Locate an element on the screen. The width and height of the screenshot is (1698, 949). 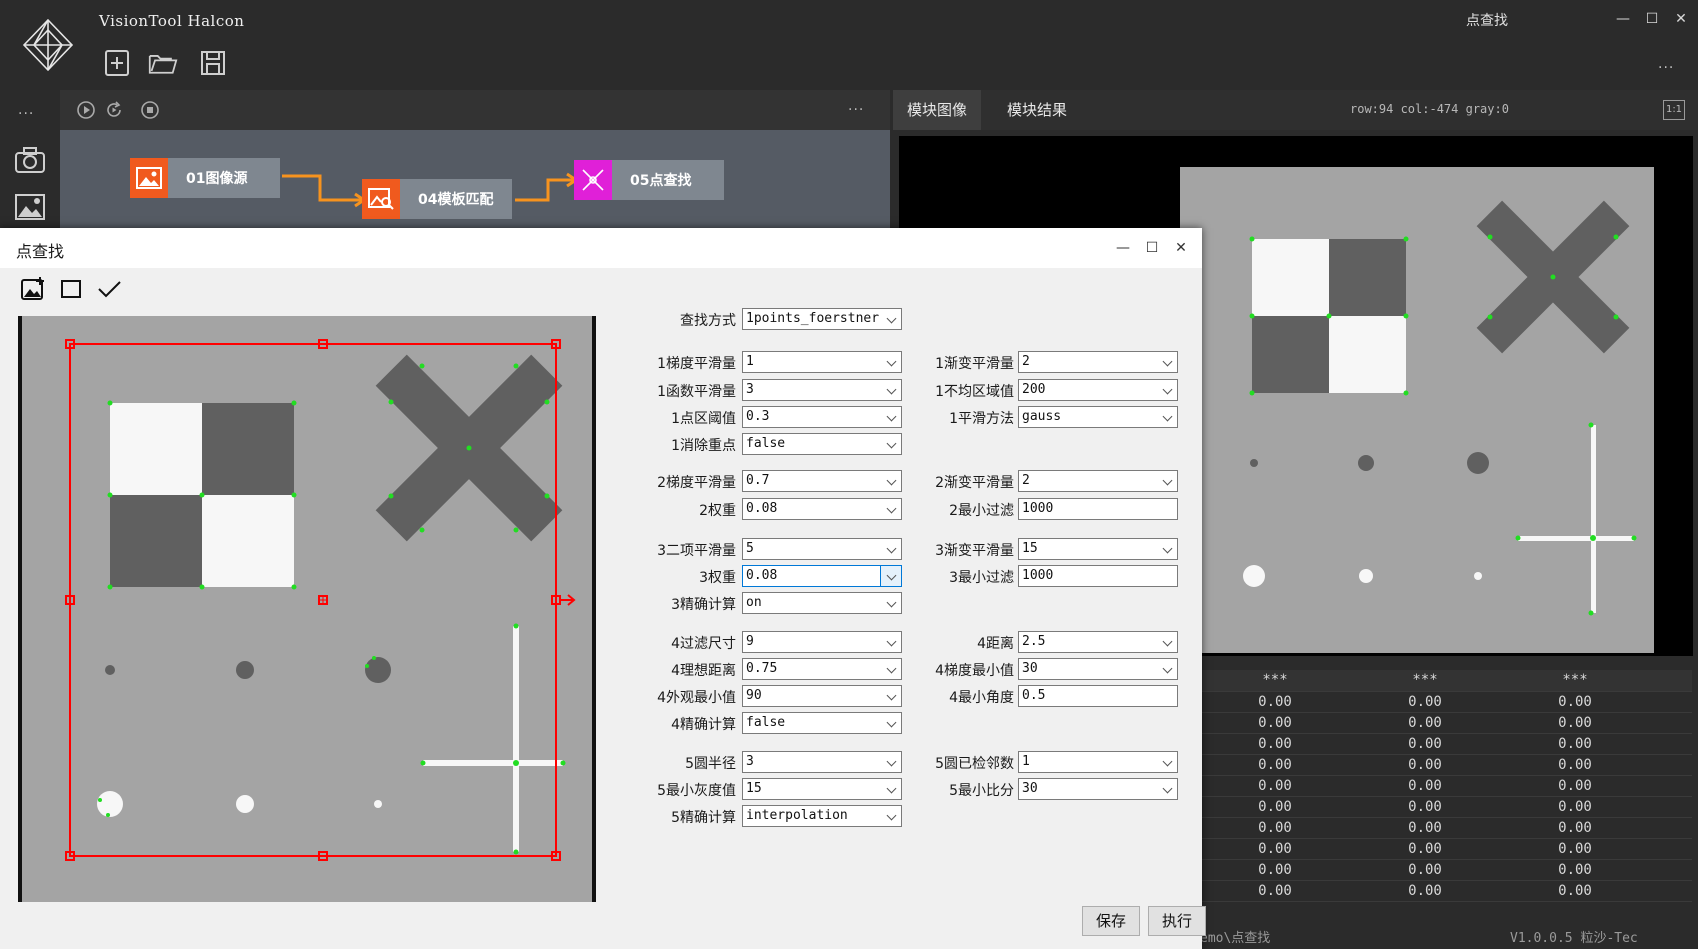
param-left-4-select: 0.7 is located at coordinates (822, 481).